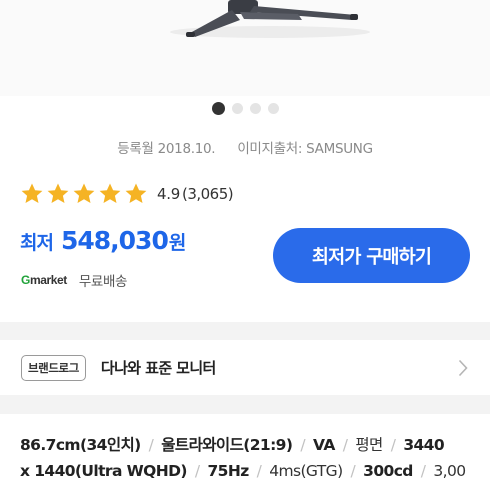 This screenshot has width=490, height=490. What do you see at coordinates (80, 445) in the screenshot?
I see `spec-size: 86.7cm(34인치)` at bounding box center [80, 445].